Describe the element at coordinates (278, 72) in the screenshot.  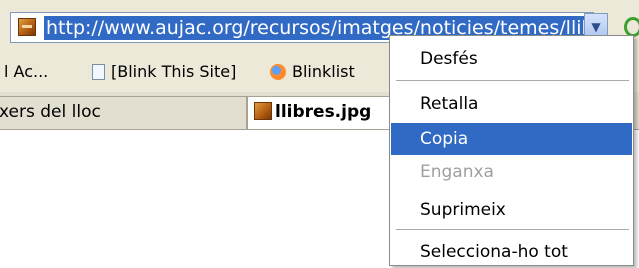
I see `blinklist-icon` at that location.